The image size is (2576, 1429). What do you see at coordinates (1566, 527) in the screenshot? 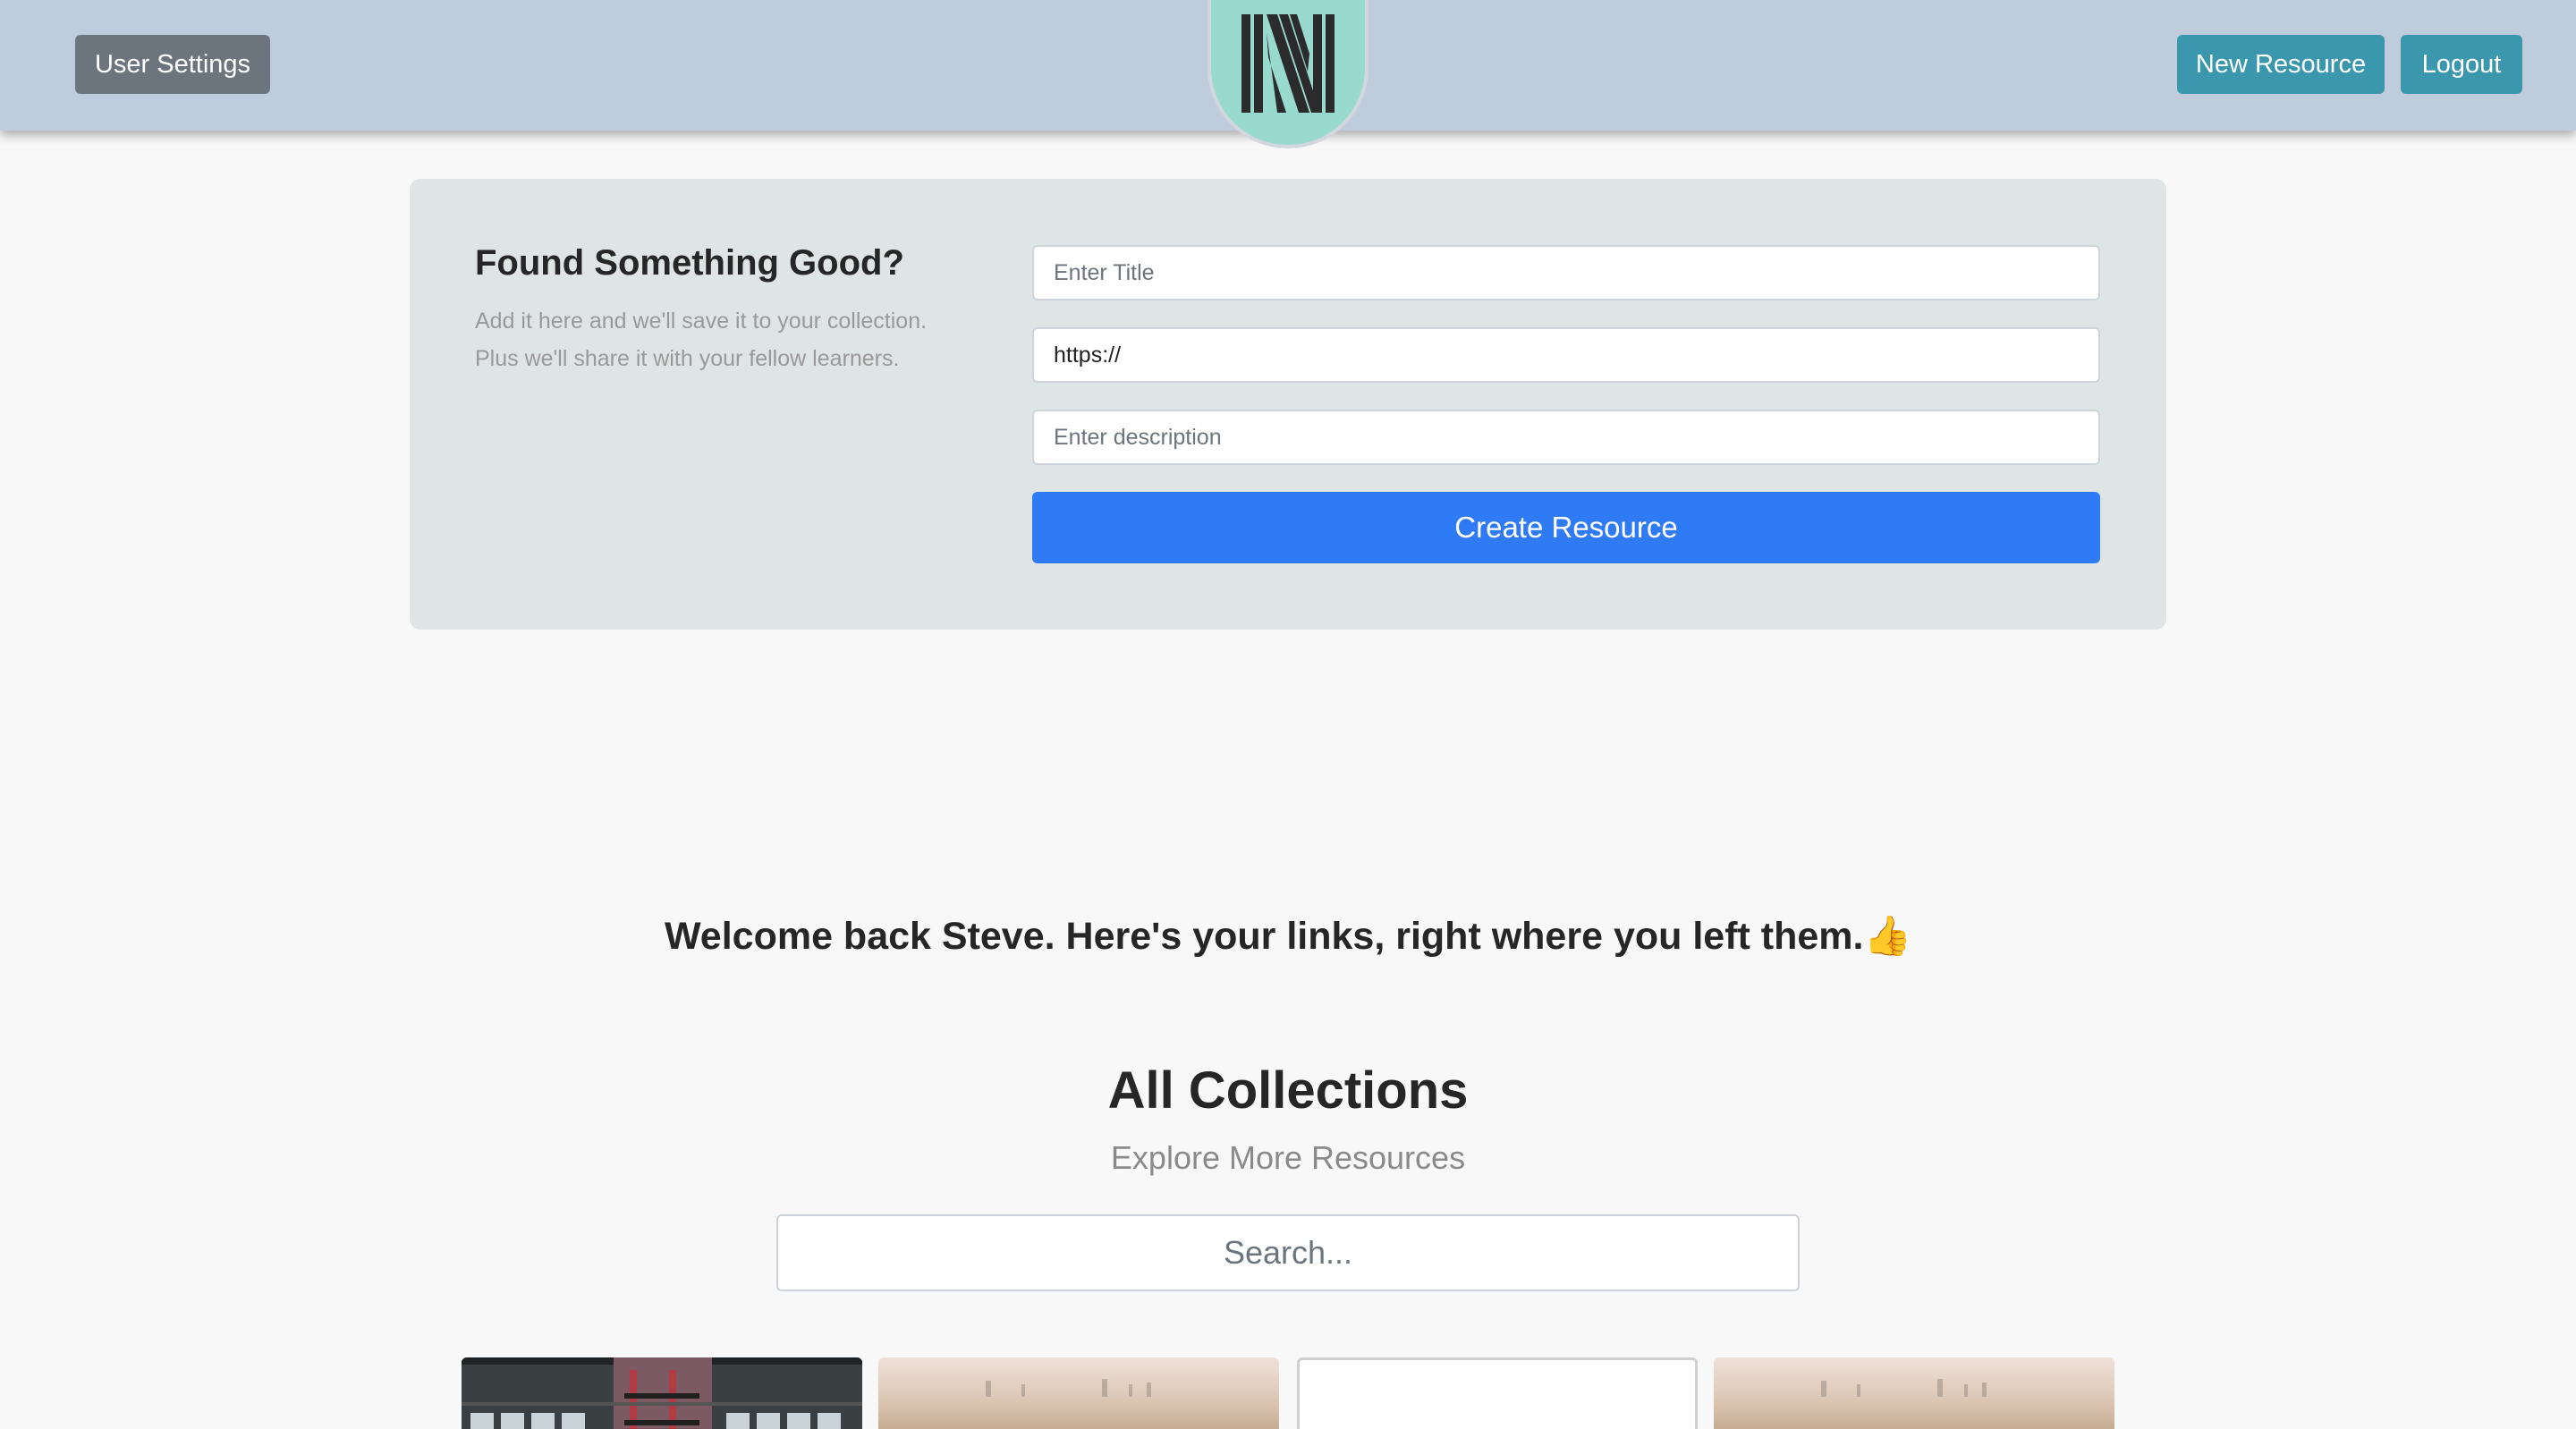
I see `create-resource-button: Create Resource` at bounding box center [1566, 527].